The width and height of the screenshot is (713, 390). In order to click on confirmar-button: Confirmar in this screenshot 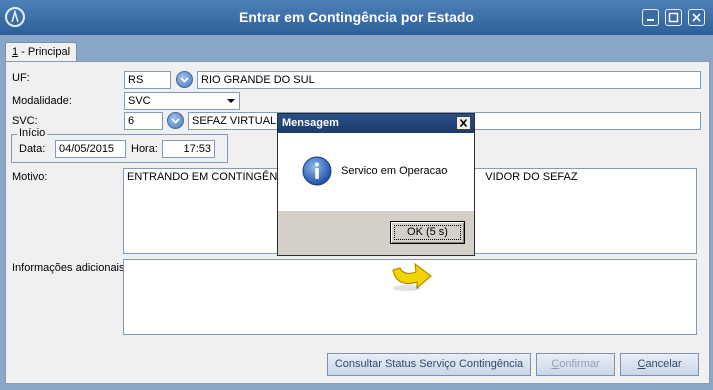, I will do `click(575, 364)`.